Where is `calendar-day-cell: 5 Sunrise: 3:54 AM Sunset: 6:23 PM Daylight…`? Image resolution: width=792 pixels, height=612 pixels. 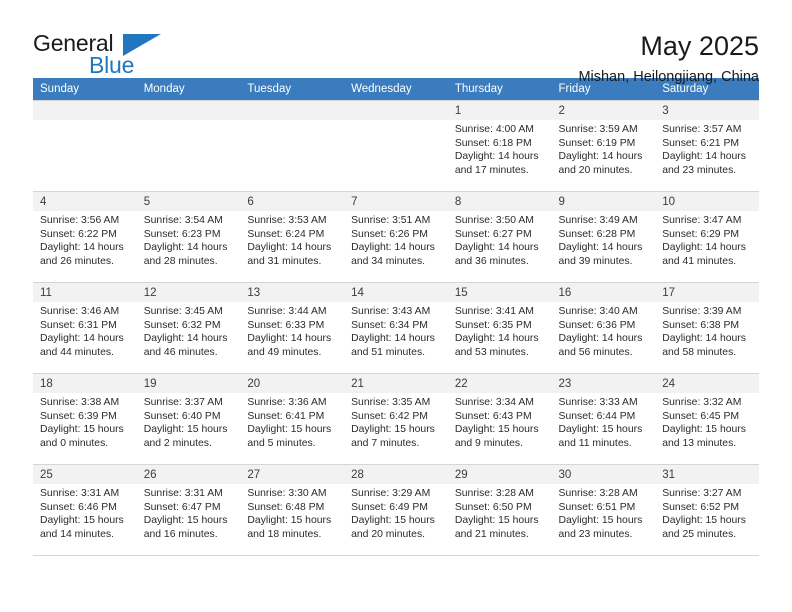 calendar-day-cell: 5 Sunrise: 3:54 AM Sunset: 6:23 PM Daylight… is located at coordinates (188, 237).